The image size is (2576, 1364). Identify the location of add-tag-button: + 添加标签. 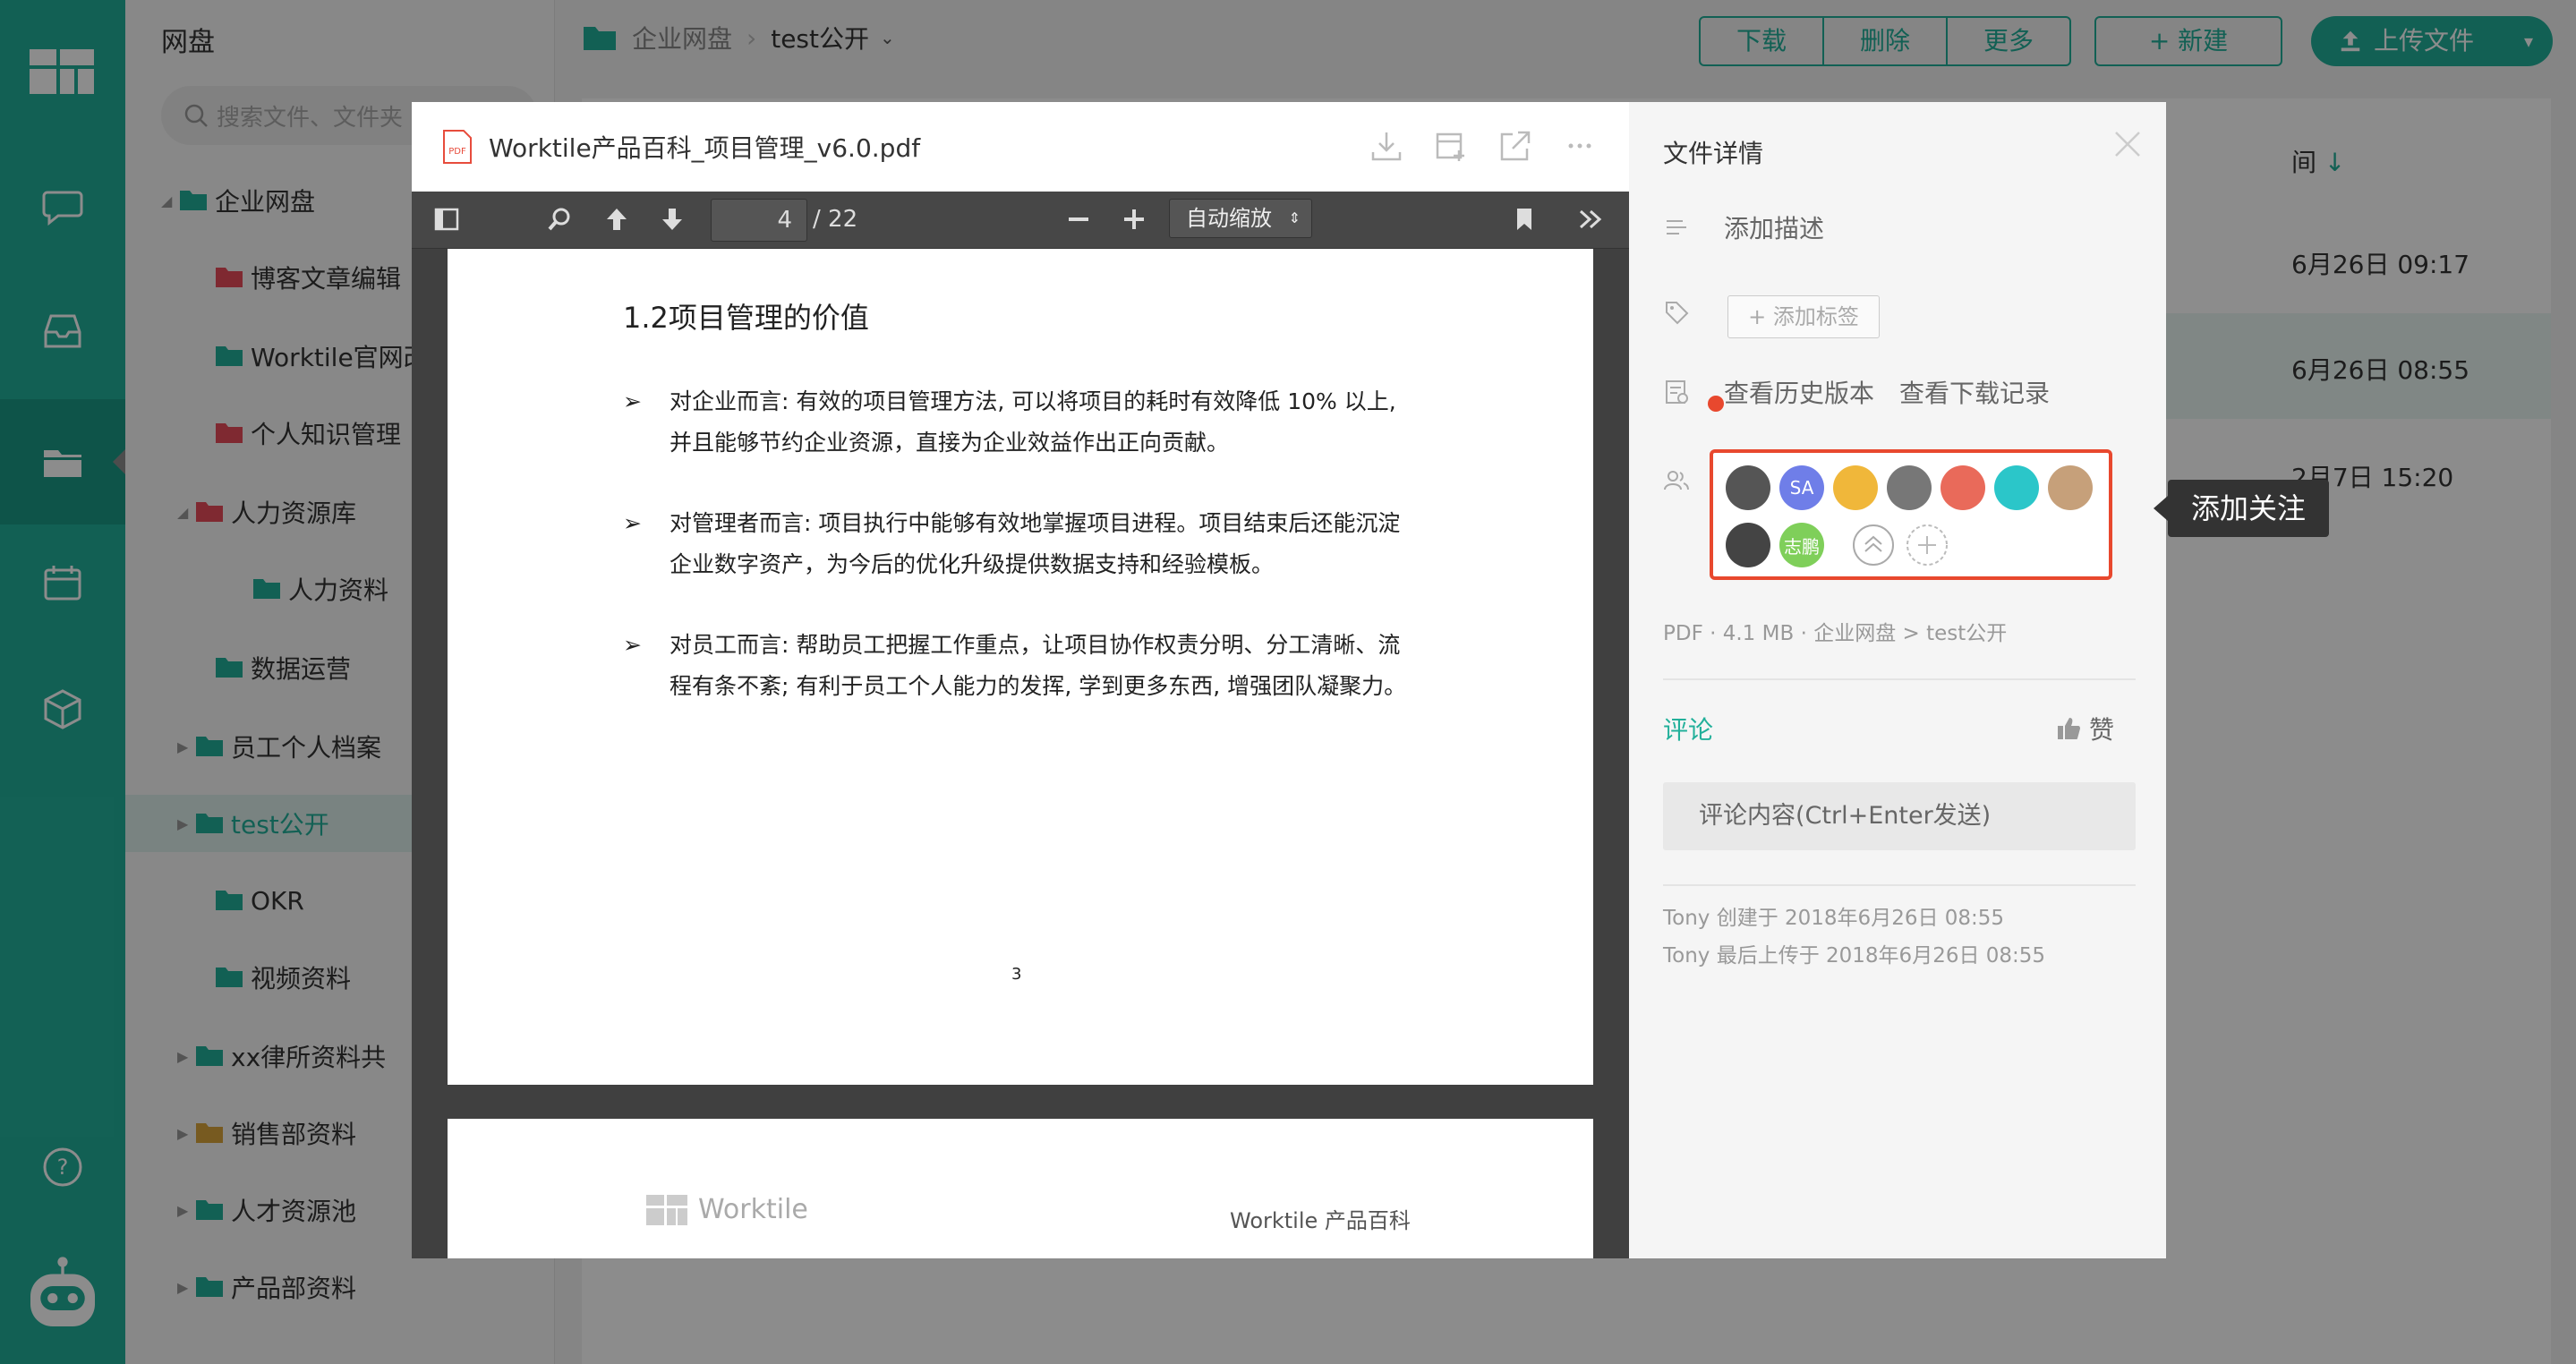
(1803, 316).